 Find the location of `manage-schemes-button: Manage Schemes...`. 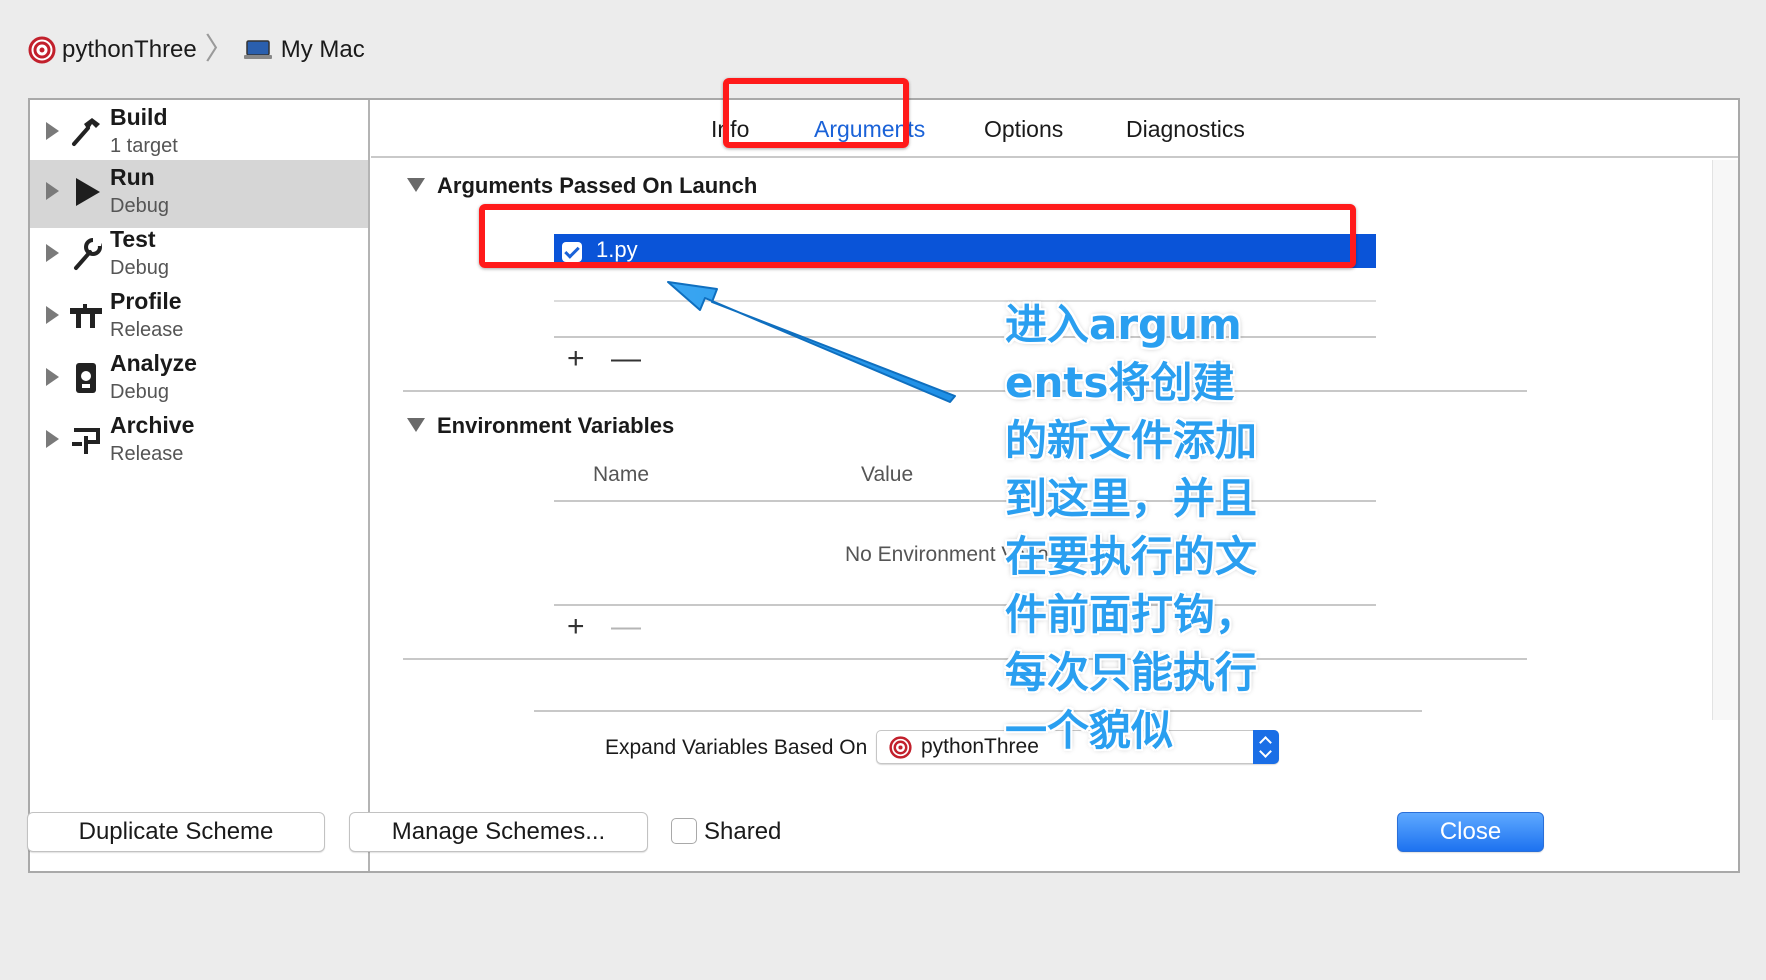

manage-schemes-button: Manage Schemes... is located at coordinates (498, 832).